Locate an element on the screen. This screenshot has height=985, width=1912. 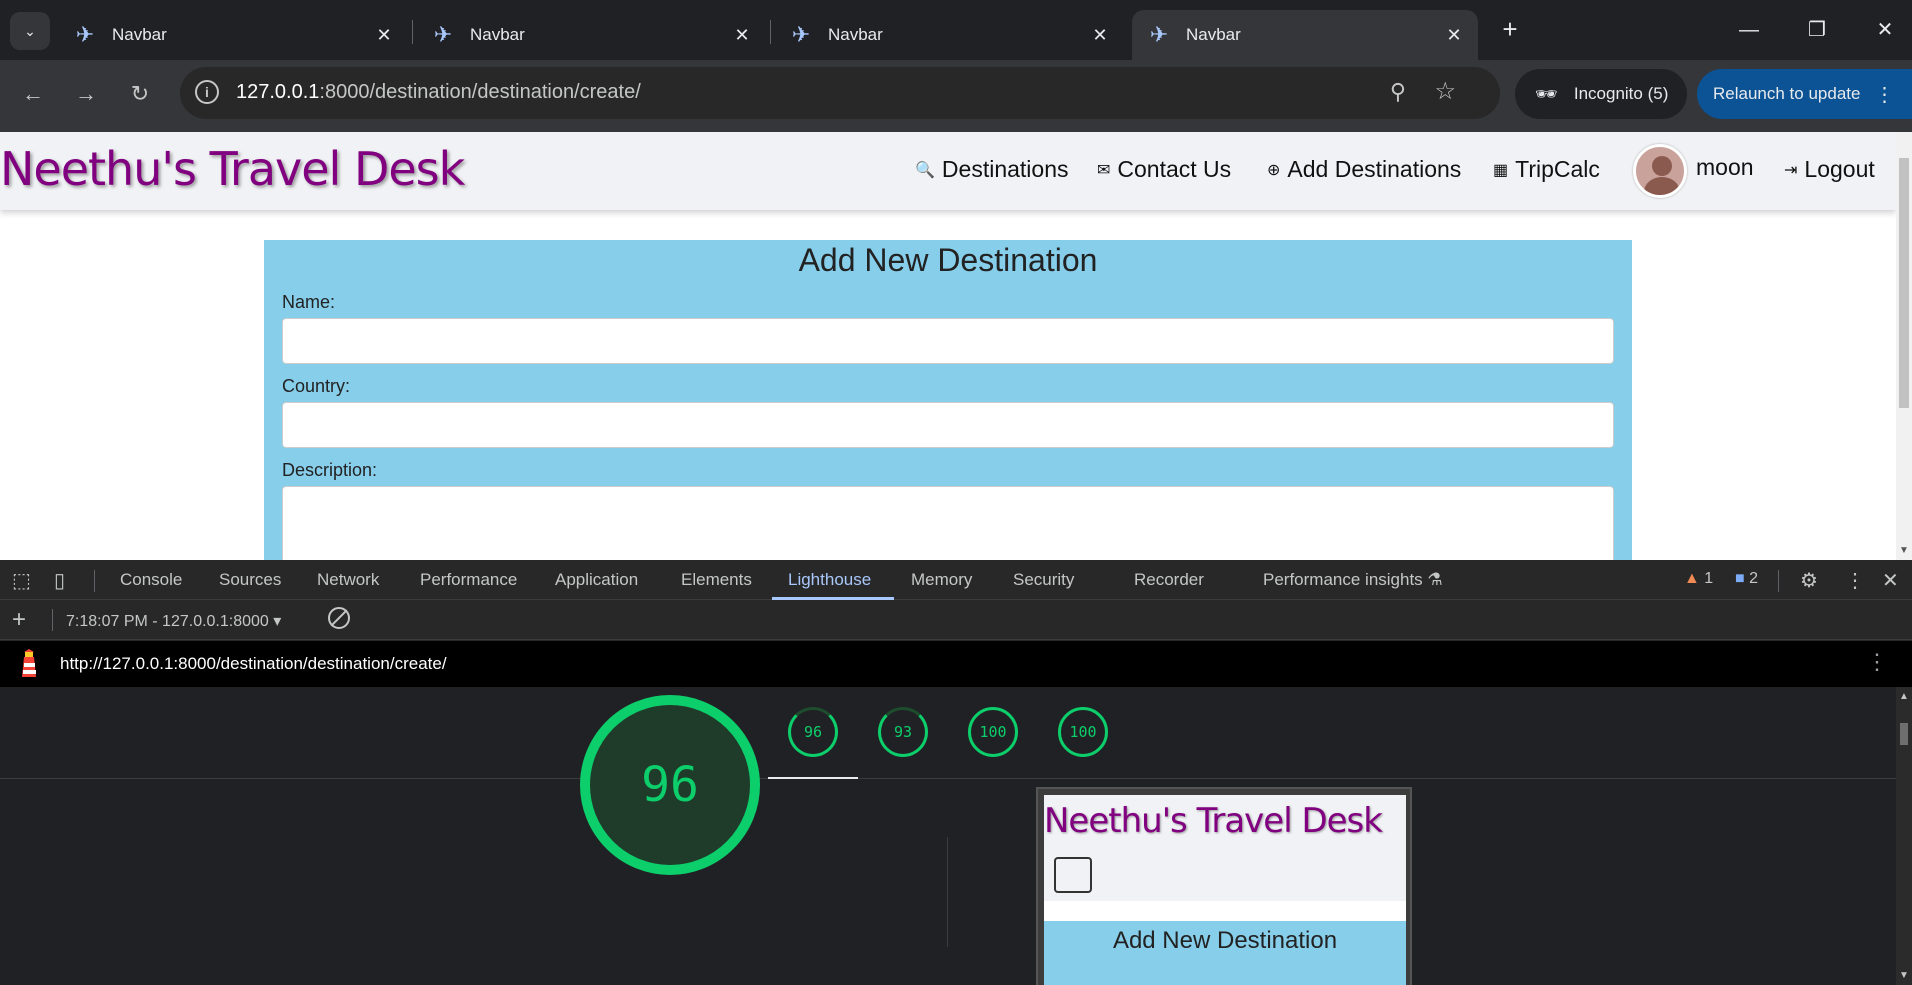
thumbnail-form-card: Add New Destination is located at coordinates (1225, 953).